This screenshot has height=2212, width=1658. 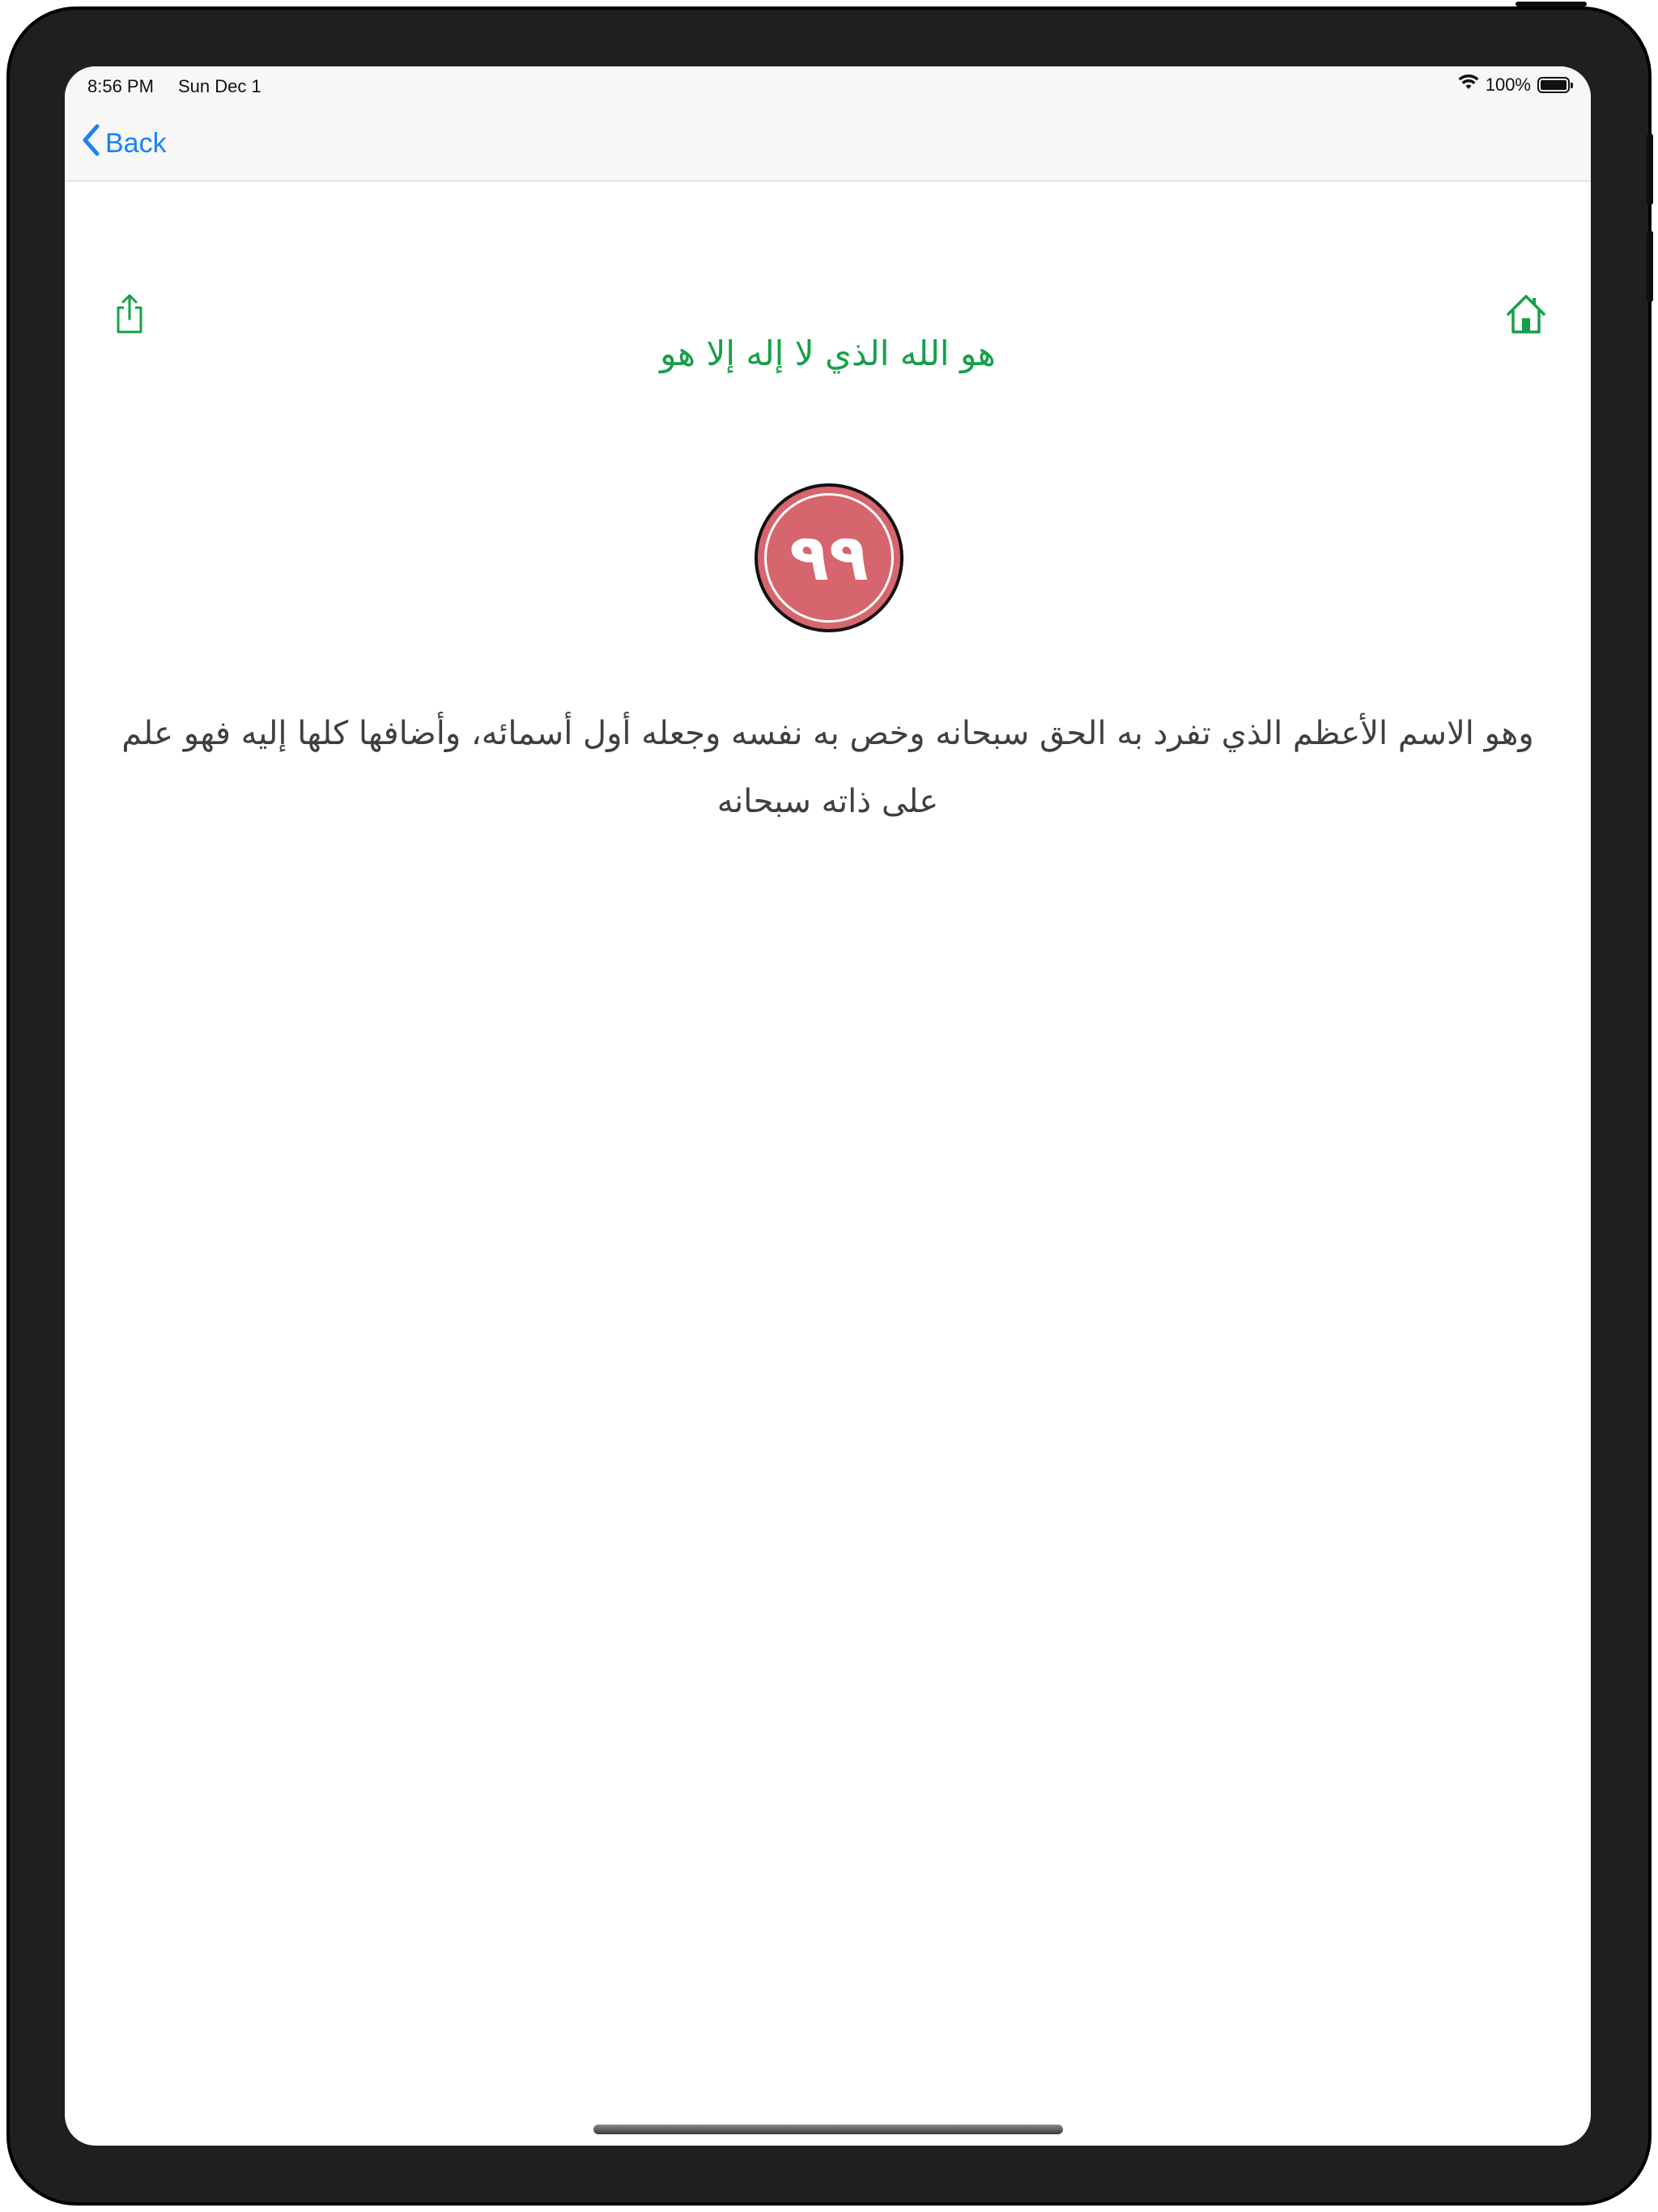 I want to click on battery-cap, so click(x=1572, y=86).